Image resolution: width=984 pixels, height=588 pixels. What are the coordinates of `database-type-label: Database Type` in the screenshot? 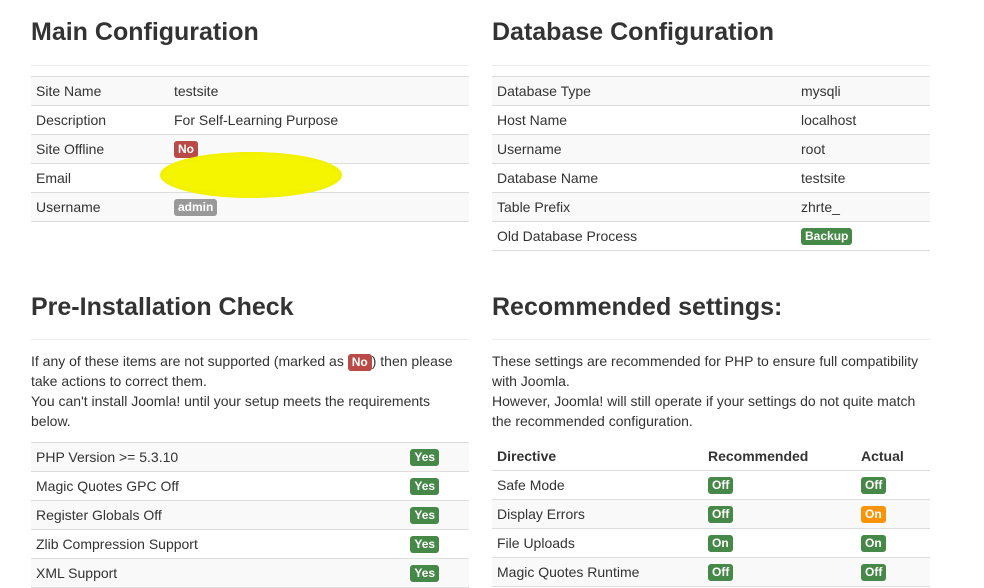 It's located at (644, 91).